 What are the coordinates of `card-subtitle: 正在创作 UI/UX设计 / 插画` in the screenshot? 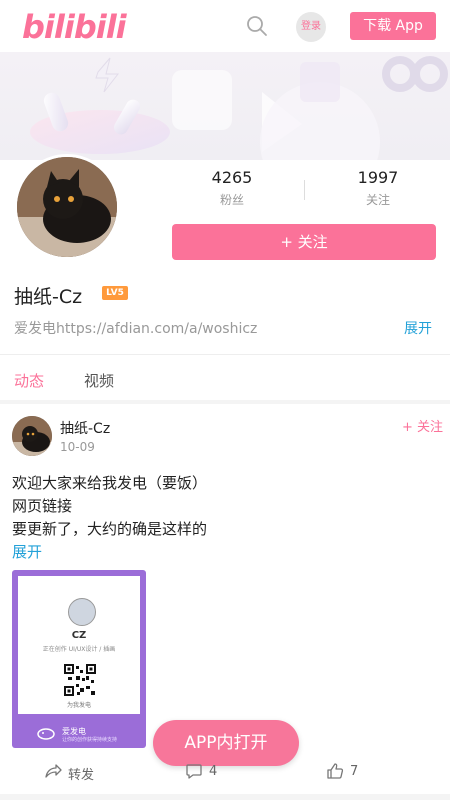 It's located at (79, 649).